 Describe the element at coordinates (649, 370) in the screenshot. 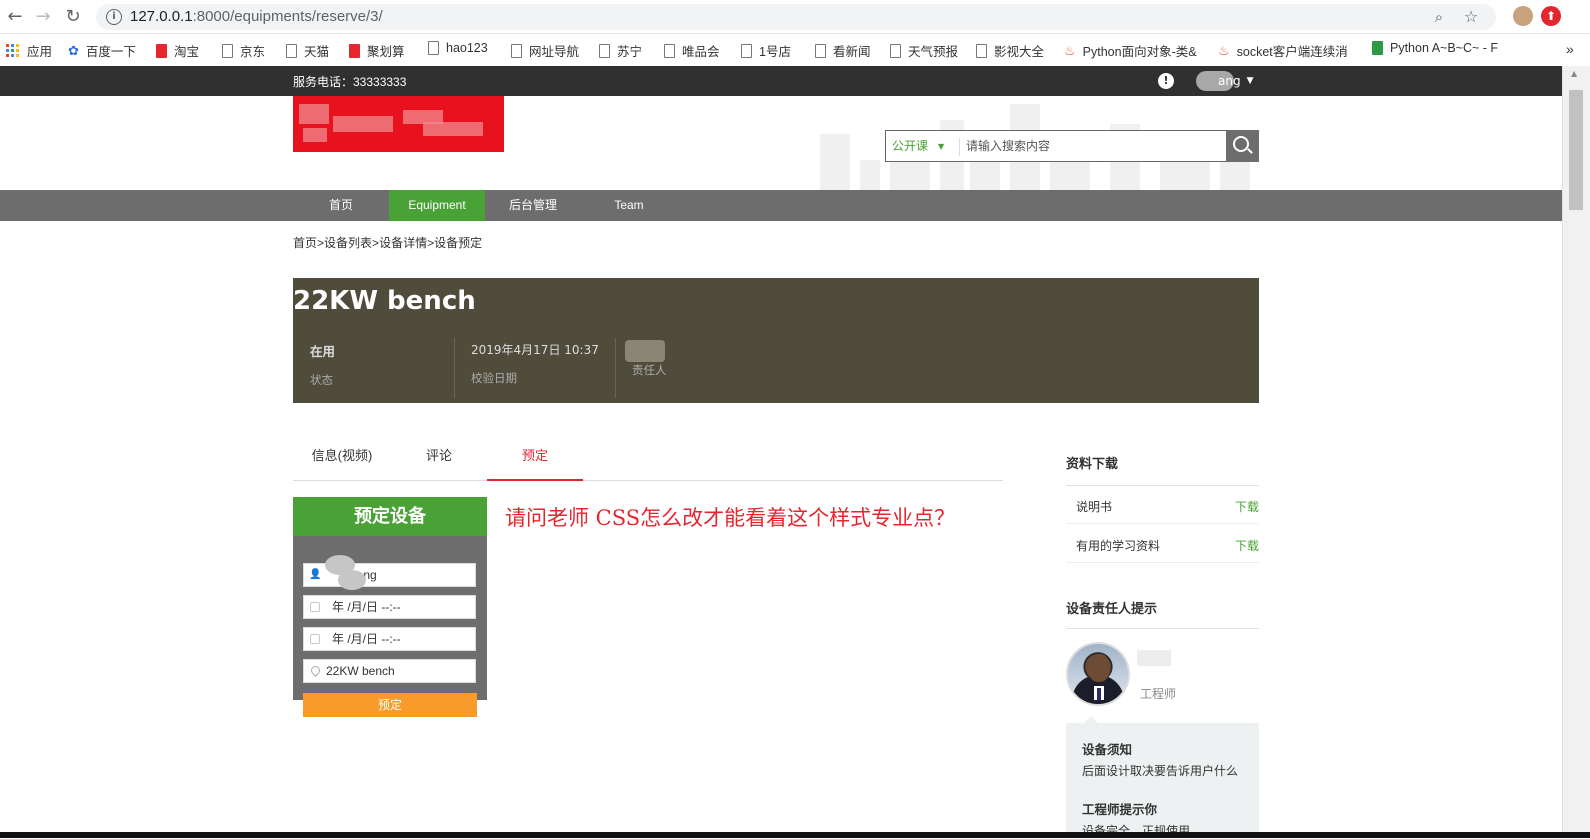

I see `owner-label: 责任人` at that location.